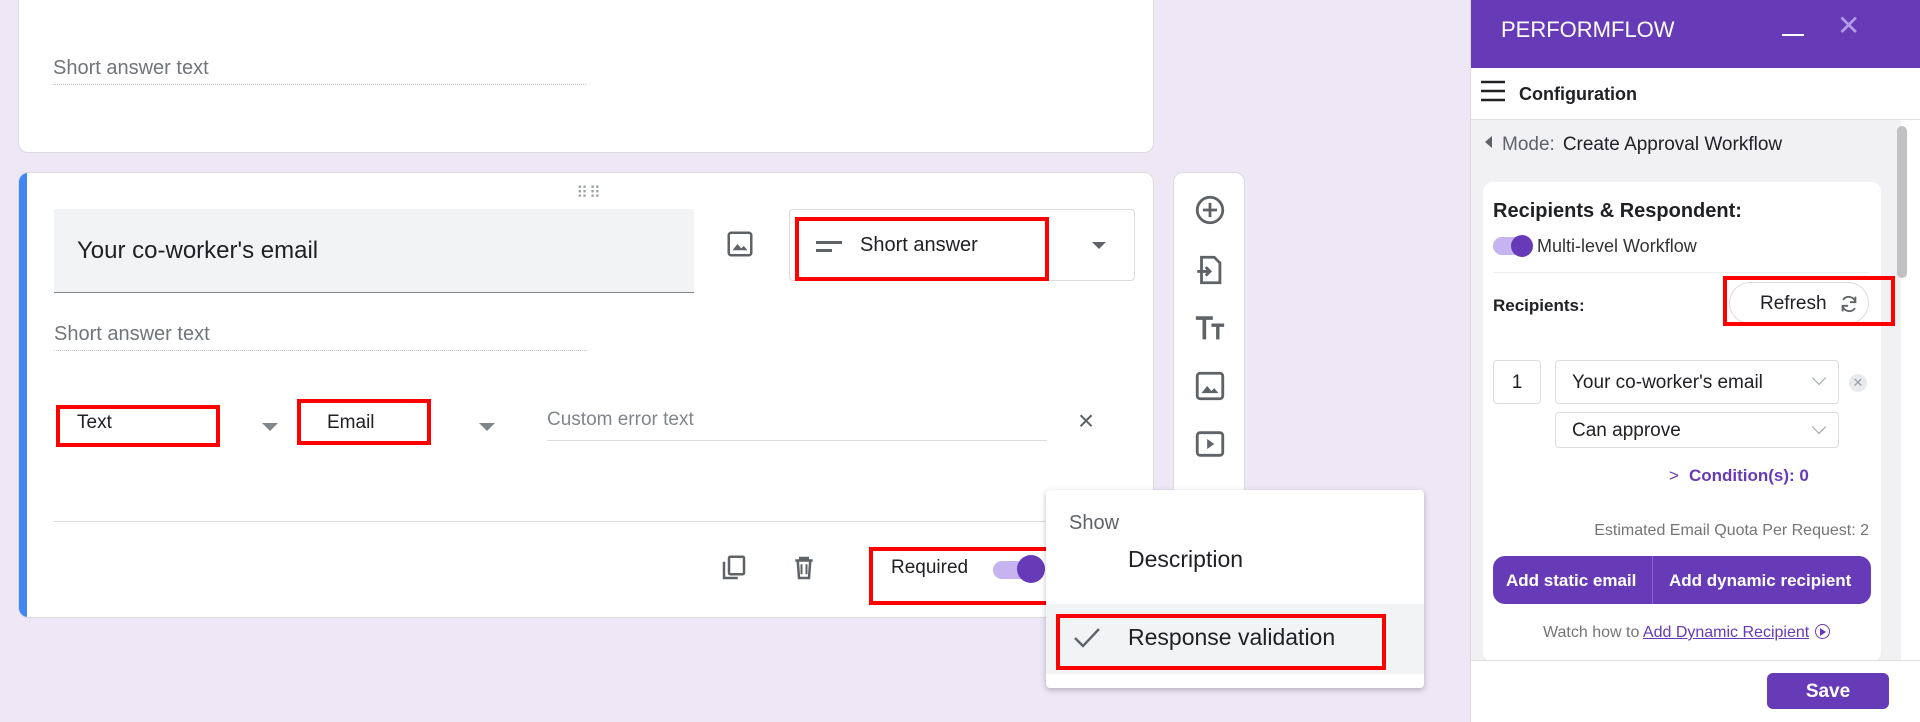 The height and width of the screenshot is (722, 1920). What do you see at coordinates (1517, 382) in the screenshot?
I see `recipient-index: 1` at bounding box center [1517, 382].